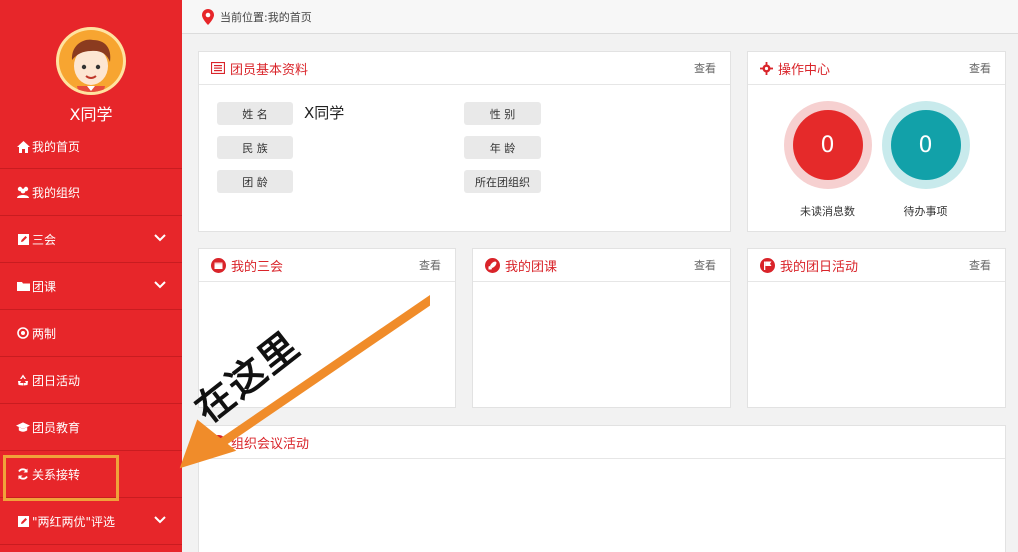 The width and height of the screenshot is (1018, 552). Describe the element at coordinates (23, 474) in the screenshot. I see `refresh-icon` at that location.